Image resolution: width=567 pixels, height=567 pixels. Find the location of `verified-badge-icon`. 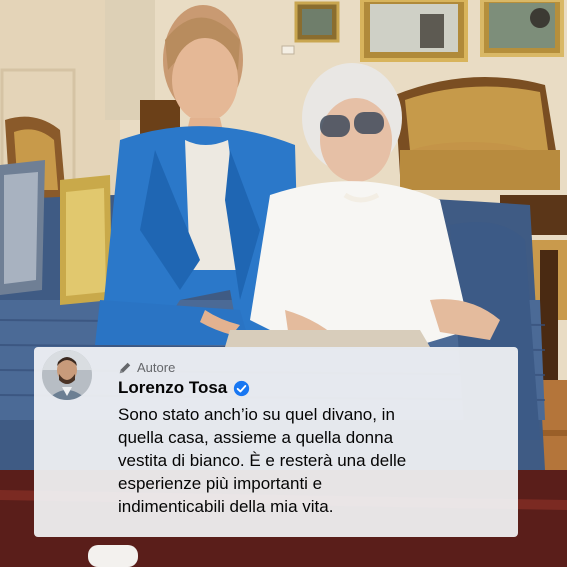

verified-badge-icon is located at coordinates (242, 388).